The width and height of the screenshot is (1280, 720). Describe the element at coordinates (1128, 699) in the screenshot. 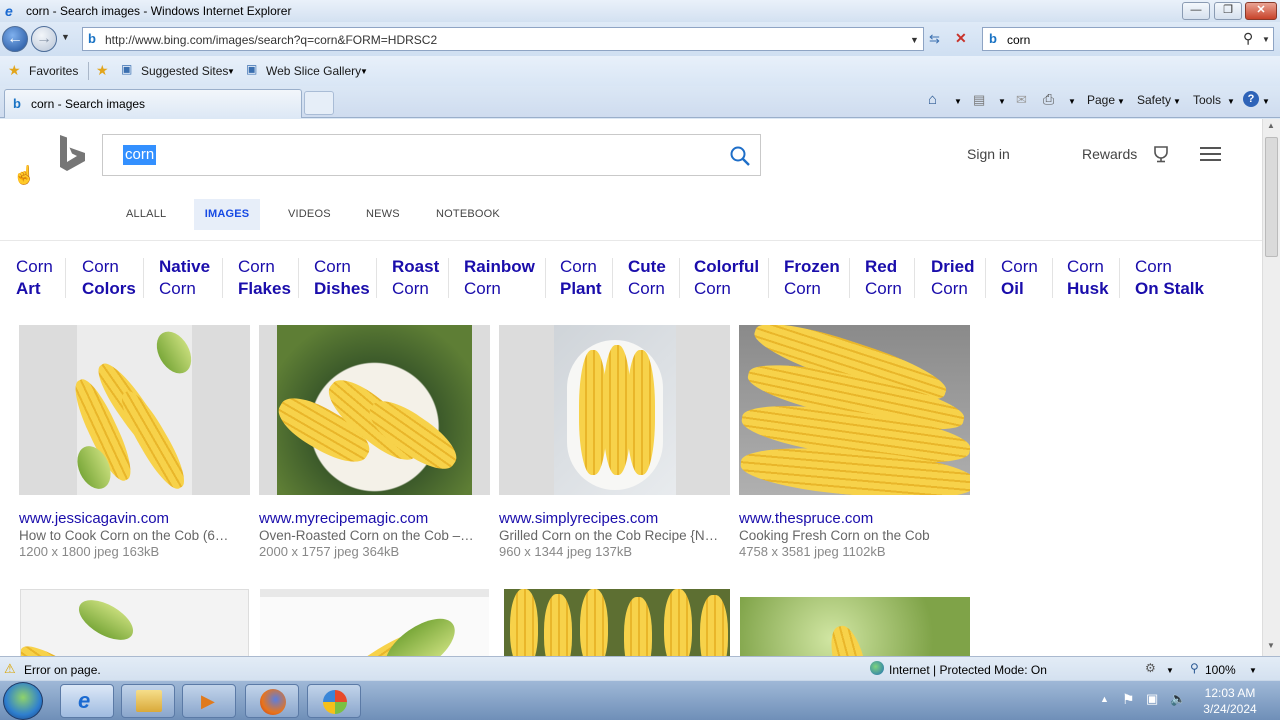

I see `action-center-flag-icon: ⚑` at that location.